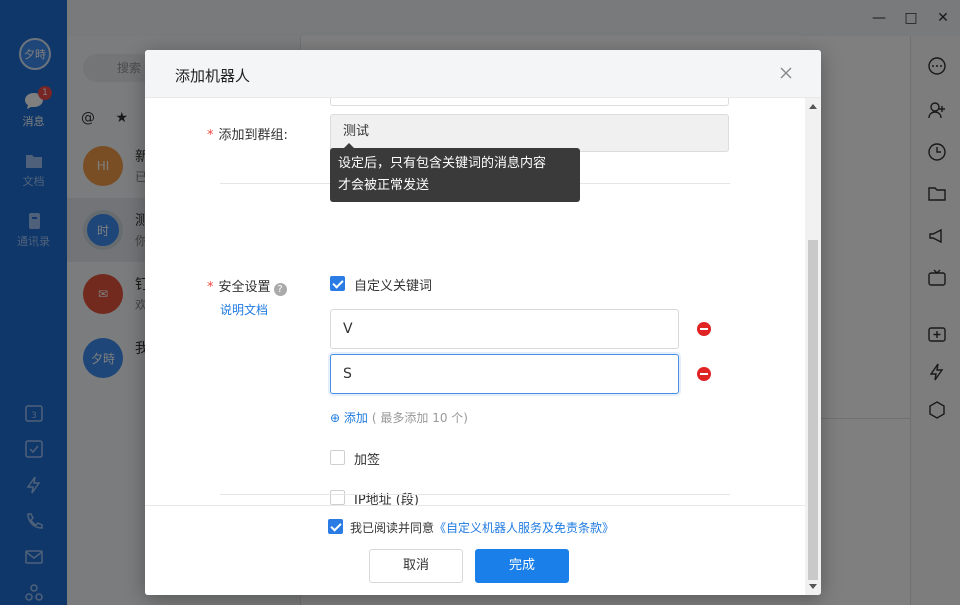 This screenshot has width=960, height=605. What do you see at coordinates (419, 418) in the screenshot?
I see `add-keyword-hint: ( 最多添加 10 个)` at bounding box center [419, 418].